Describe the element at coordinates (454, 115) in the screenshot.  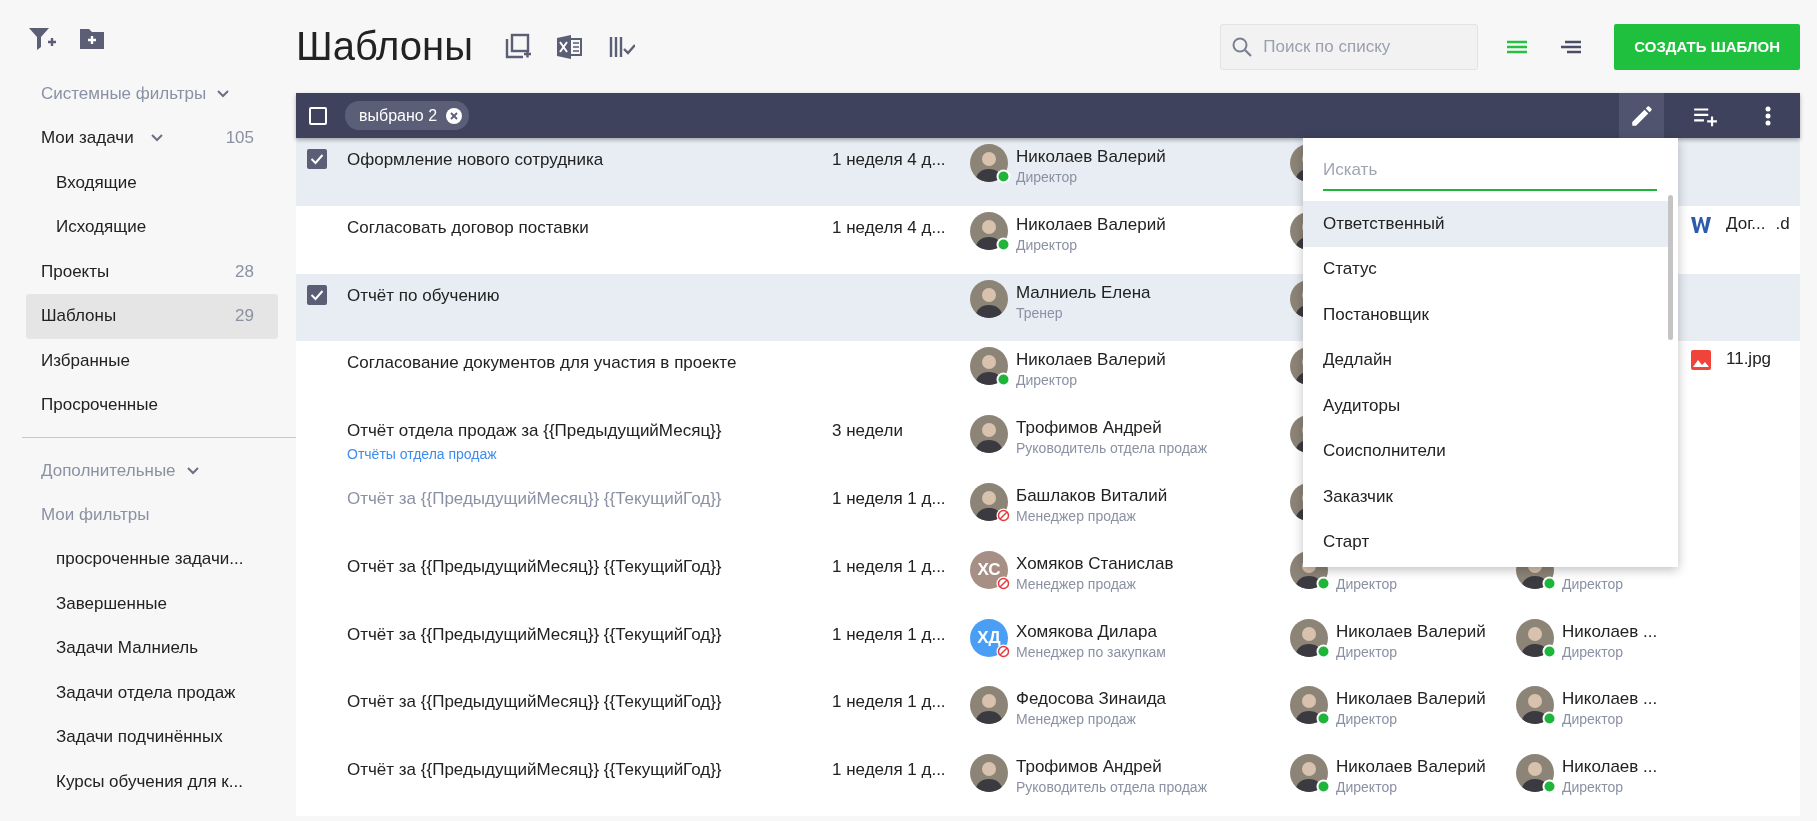
I see `close-icon` at that location.